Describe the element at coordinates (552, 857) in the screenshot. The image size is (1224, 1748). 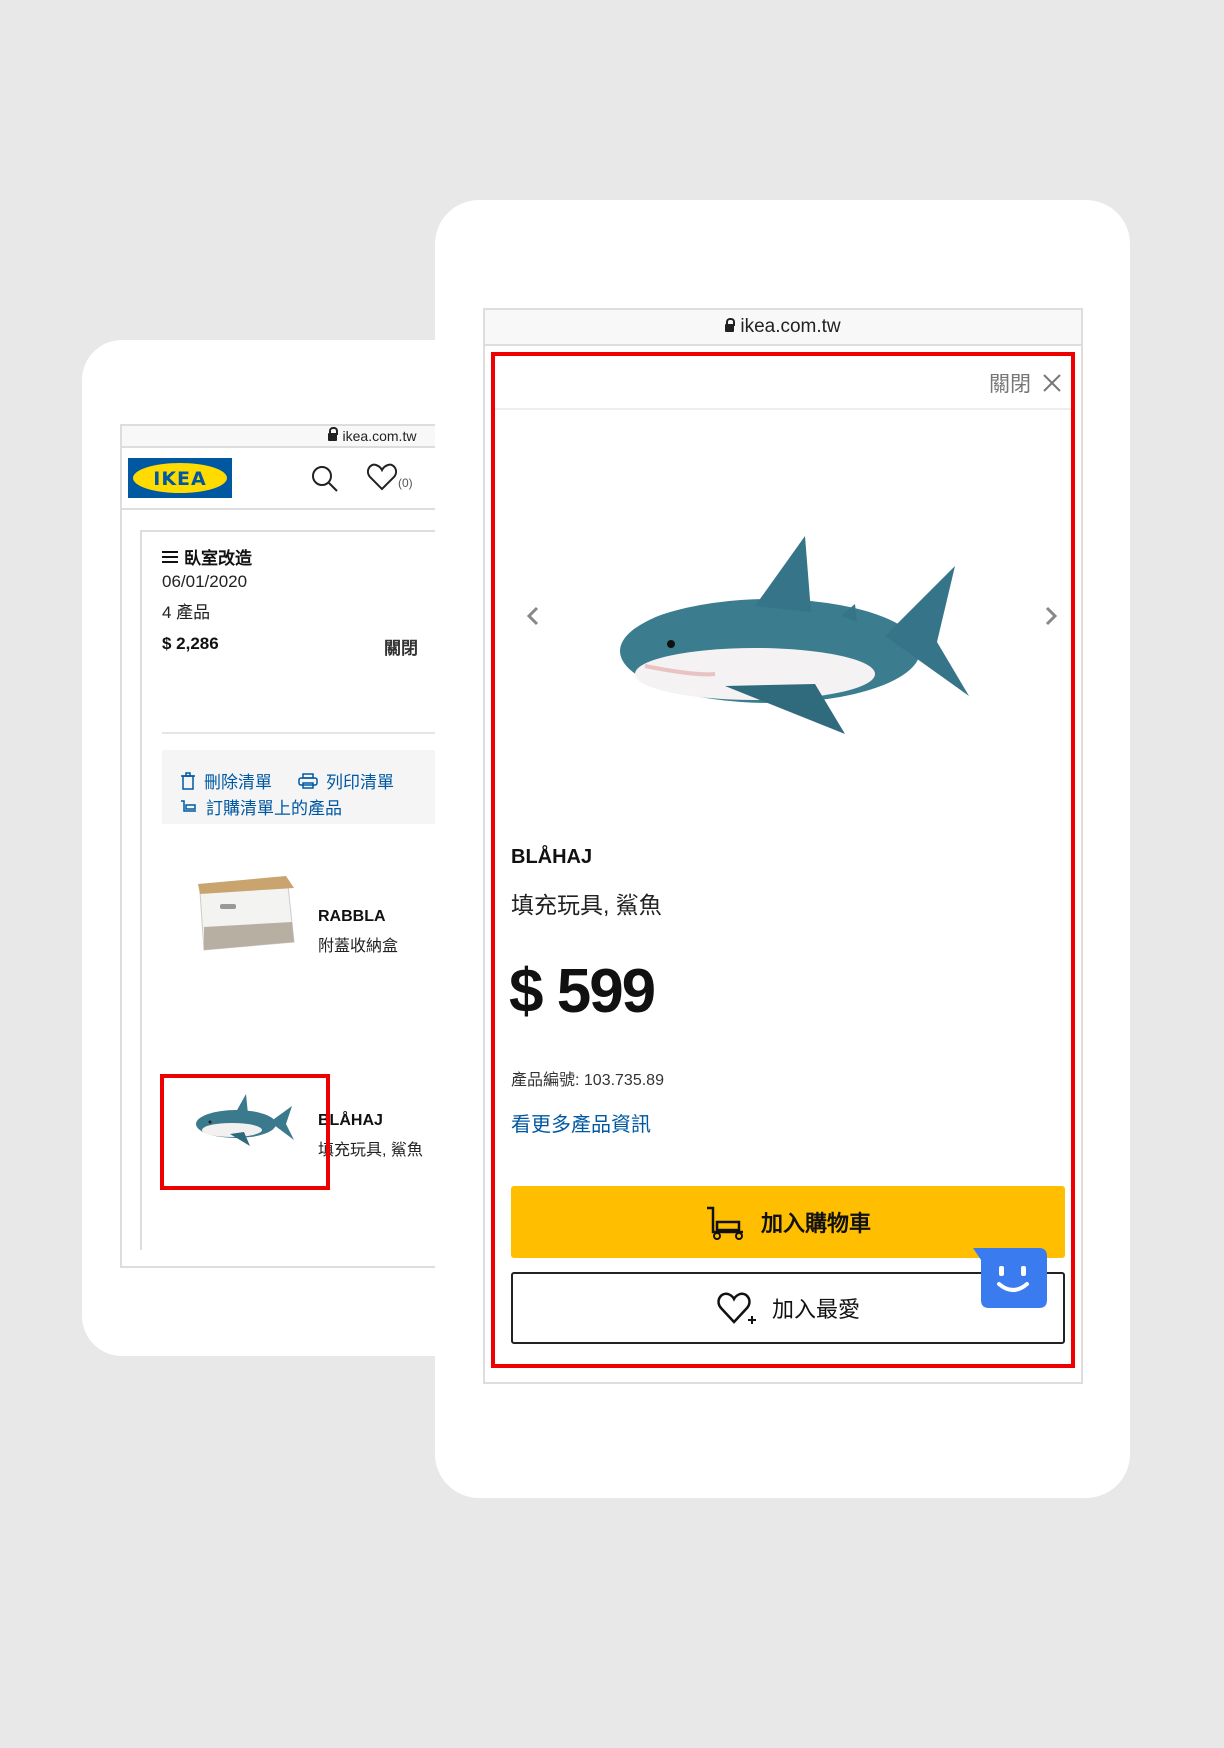
I see `product-name: BLÅHAJ` at that location.